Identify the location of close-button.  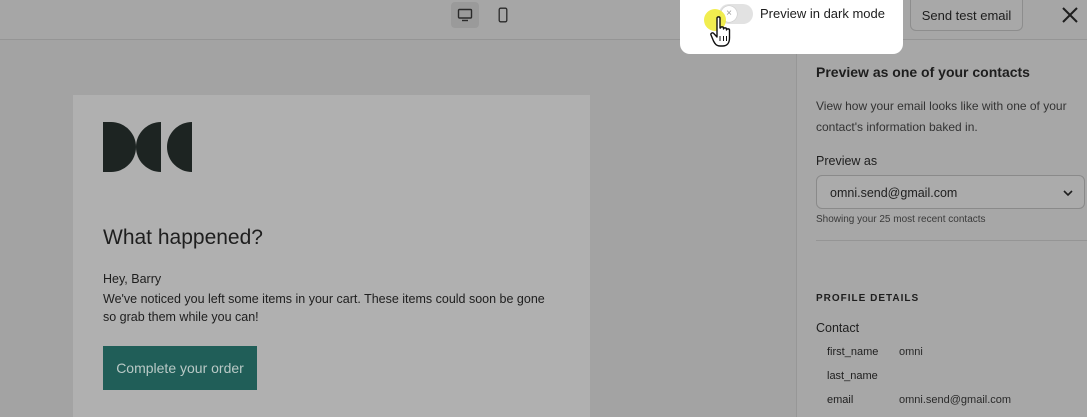
(1070, 15).